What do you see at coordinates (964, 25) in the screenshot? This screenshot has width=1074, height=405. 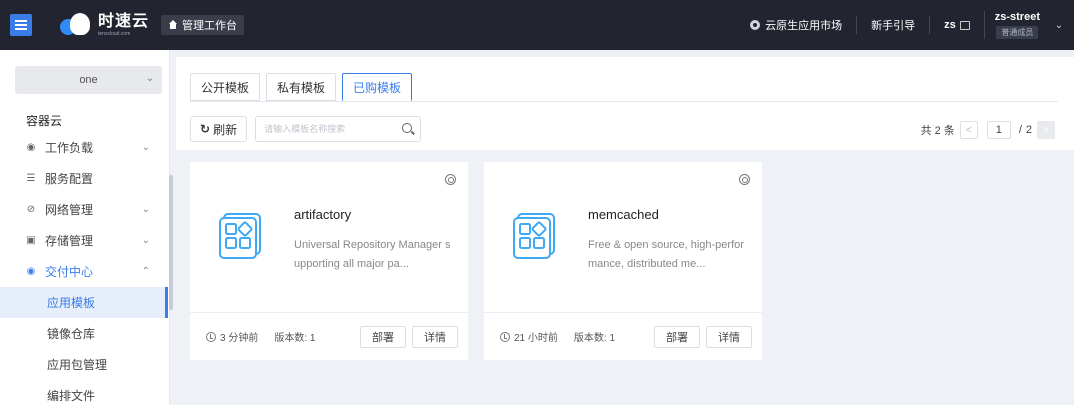 I see `calendar-icon` at bounding box center [964, 25].